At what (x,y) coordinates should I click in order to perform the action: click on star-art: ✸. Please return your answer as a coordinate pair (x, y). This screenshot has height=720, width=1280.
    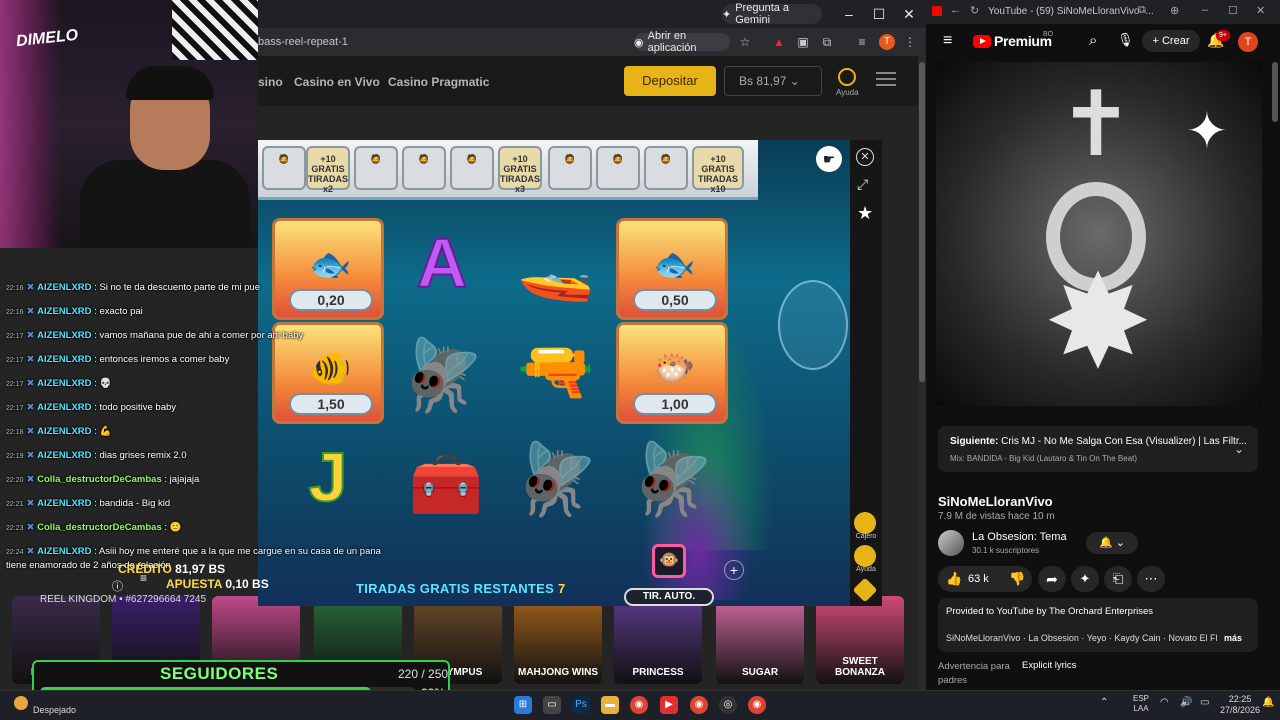
    Looking at the image, I should click on (1098, 322).